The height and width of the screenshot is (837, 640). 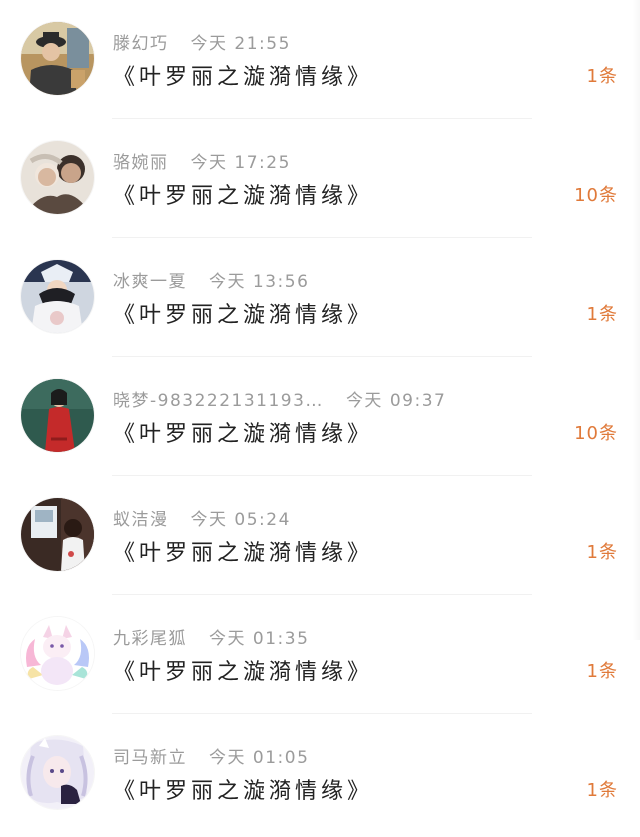 I want to click on user-name: 九彩尾狐, so click(x=150, y=636).